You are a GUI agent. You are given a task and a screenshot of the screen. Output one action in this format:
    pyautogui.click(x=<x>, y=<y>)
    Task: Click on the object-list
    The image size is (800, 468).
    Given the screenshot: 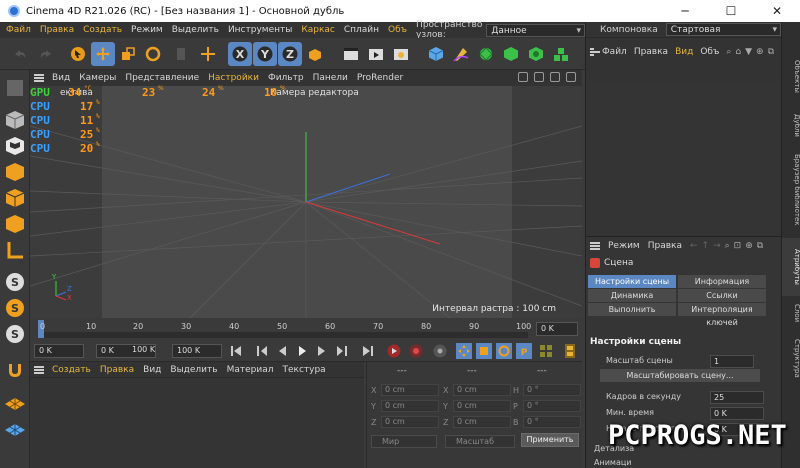 What is the action you would take?
    pyautogui.click(x=684, y=159)
    